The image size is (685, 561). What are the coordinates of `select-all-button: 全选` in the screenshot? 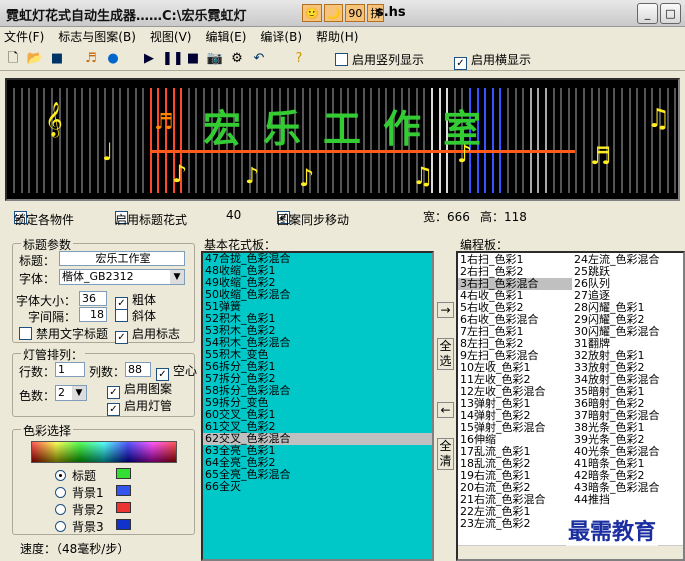 It's located at (445, 354).